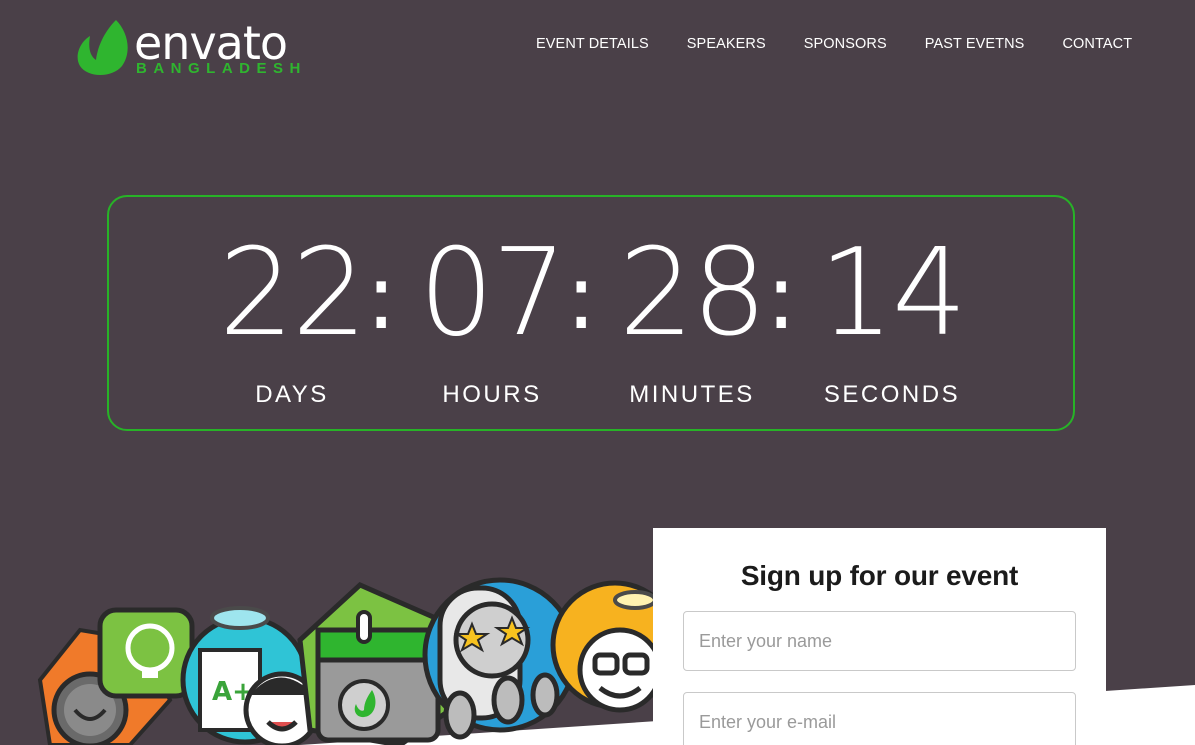  I want to click on lightbulb-icon, so click(146, 653).